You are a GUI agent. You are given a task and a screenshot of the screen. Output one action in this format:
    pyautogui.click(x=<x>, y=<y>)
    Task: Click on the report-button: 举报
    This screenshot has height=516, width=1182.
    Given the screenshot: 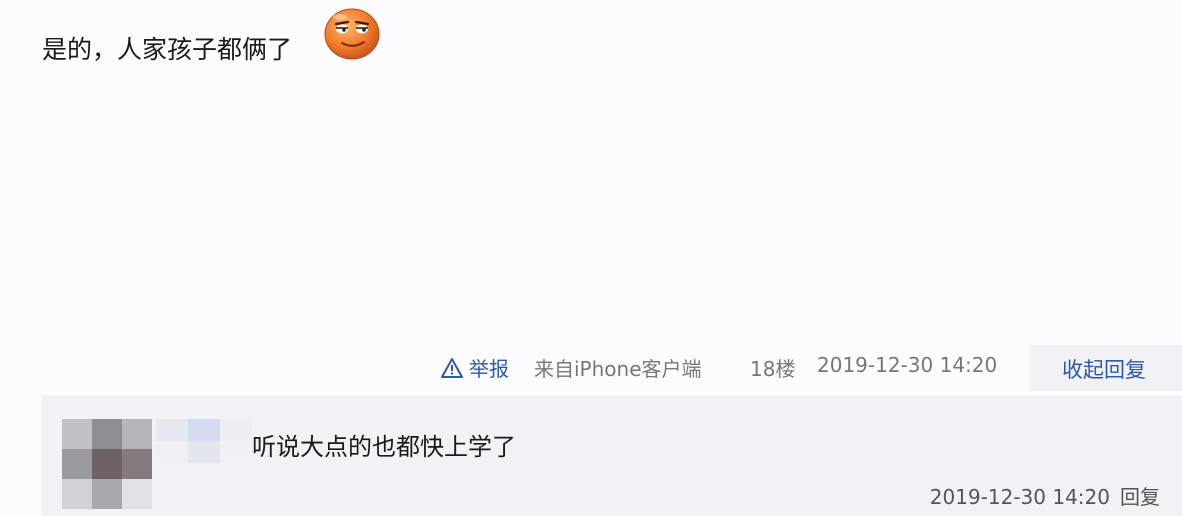 What is the action you would take?
    pyautogui.click(x=474, y=367)
    